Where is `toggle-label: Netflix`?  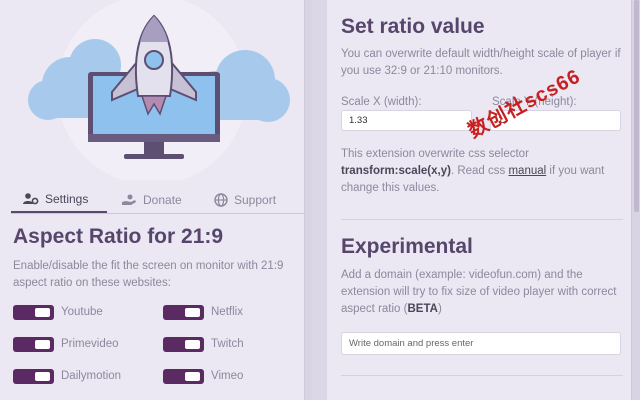 toggle-label: Netflix is located at coordinates (227, 312).